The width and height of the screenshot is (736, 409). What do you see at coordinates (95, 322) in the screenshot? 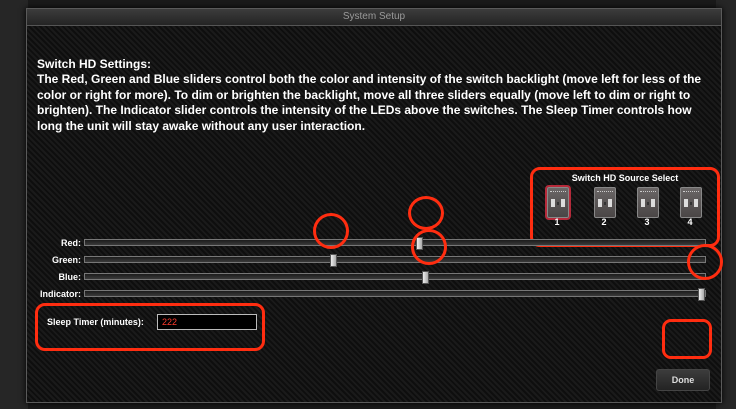
I see `sleep-timer-label: Sleep Timer (minutes):` at bounding box center [95, 322].